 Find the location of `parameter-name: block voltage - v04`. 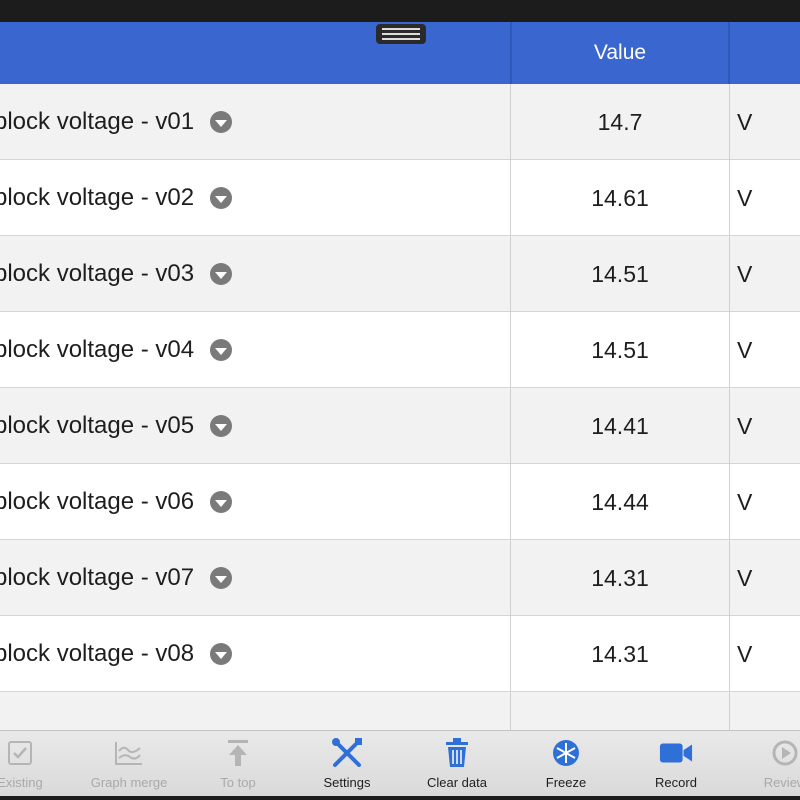

parameter-name: block voltage - v04 is located at coordinates (97, 349).